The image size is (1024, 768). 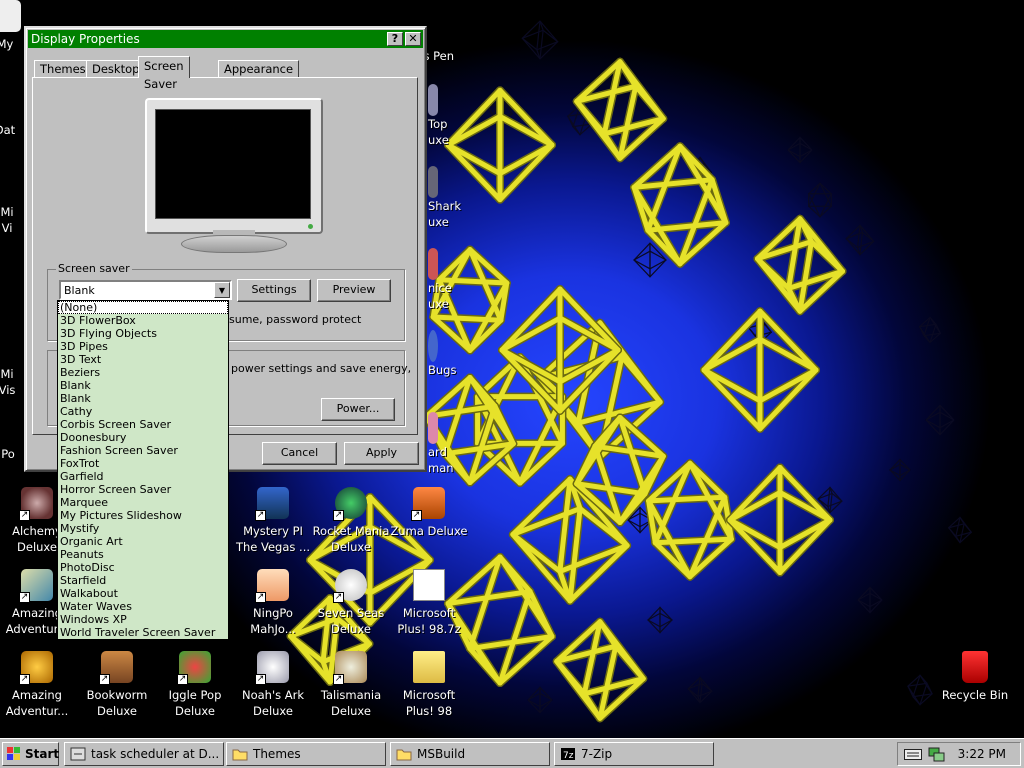 I want to click on screen-saver-selected-value: Blank, so click(x=79, y=290).